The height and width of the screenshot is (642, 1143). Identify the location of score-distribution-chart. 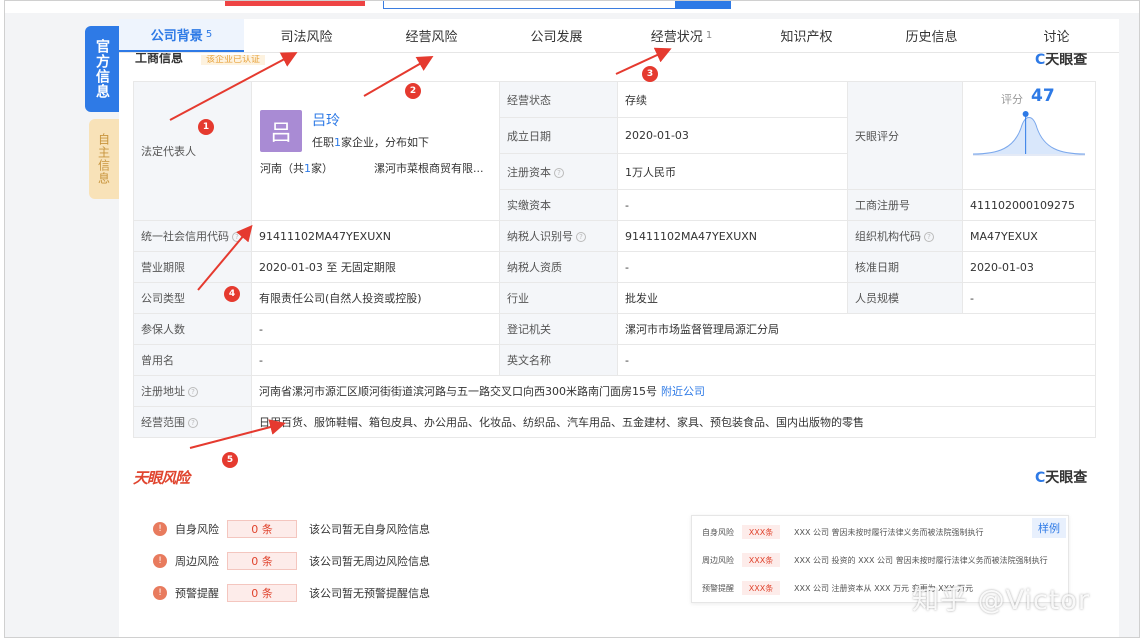
(1029, 133).